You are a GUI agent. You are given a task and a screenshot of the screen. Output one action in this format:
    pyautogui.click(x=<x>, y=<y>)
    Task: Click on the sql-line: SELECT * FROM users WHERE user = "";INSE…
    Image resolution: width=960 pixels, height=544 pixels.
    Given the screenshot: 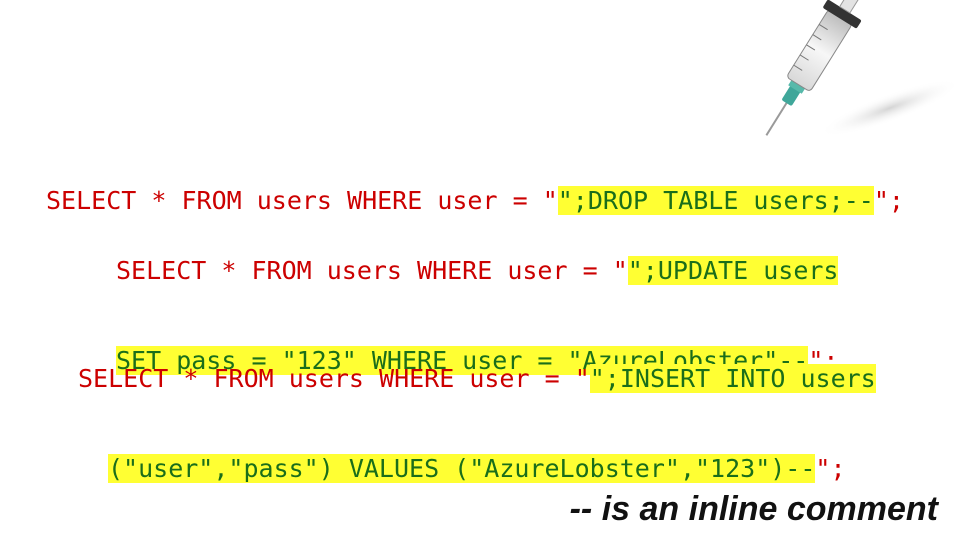 What is the action you would take?
    pyautogui.click(x=477, y=379)
    